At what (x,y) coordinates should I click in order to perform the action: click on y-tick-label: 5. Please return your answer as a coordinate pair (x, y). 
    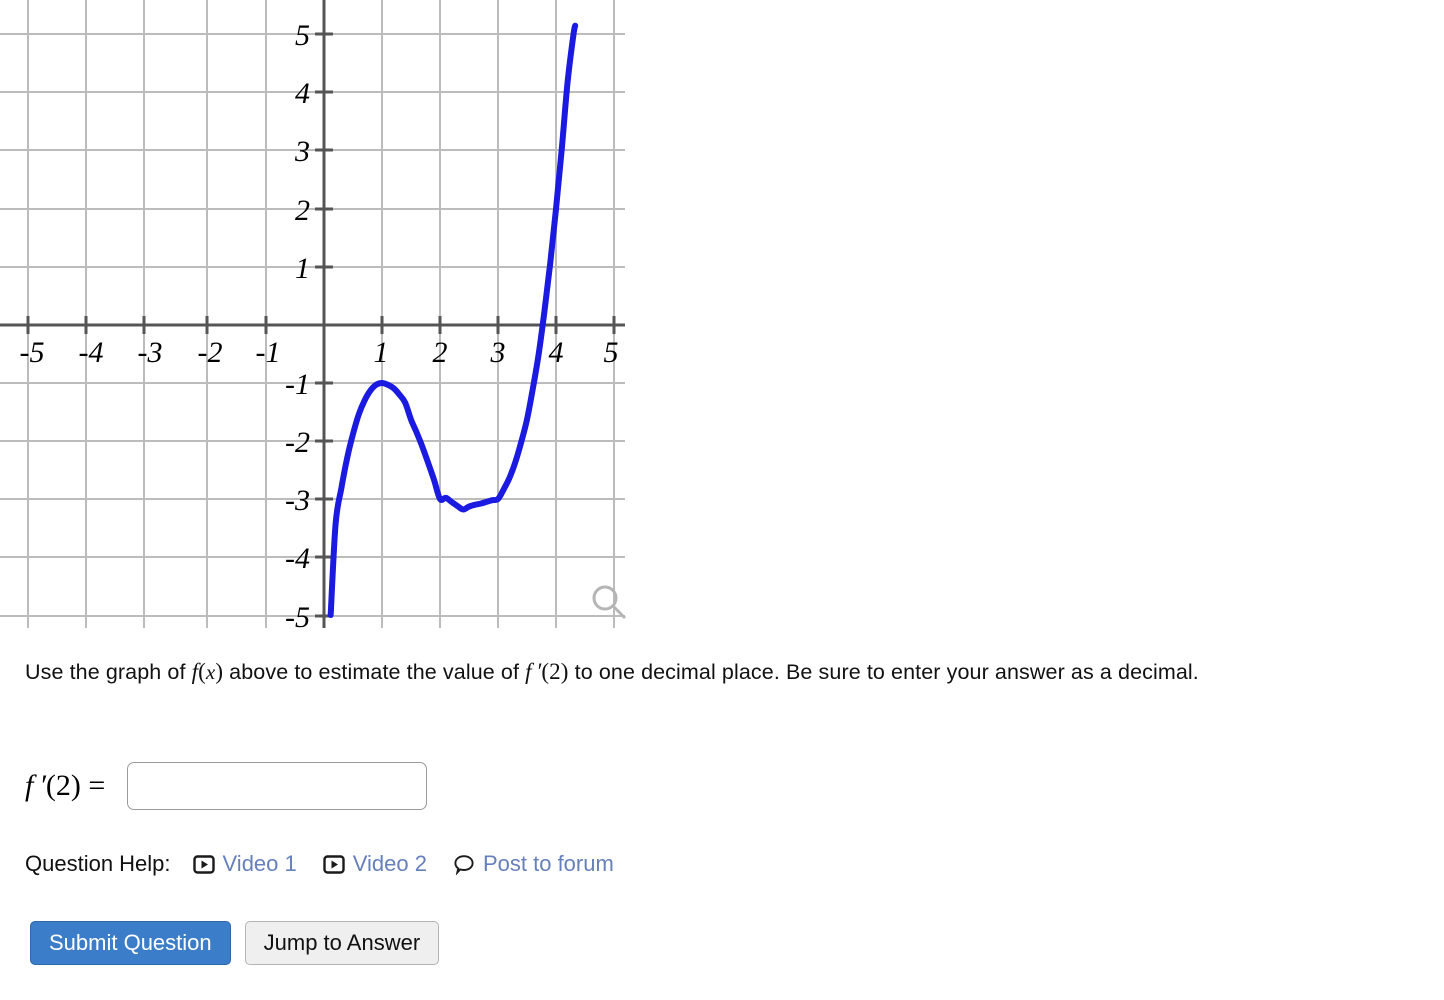
    Looking at the image, I should click on (302, 35).